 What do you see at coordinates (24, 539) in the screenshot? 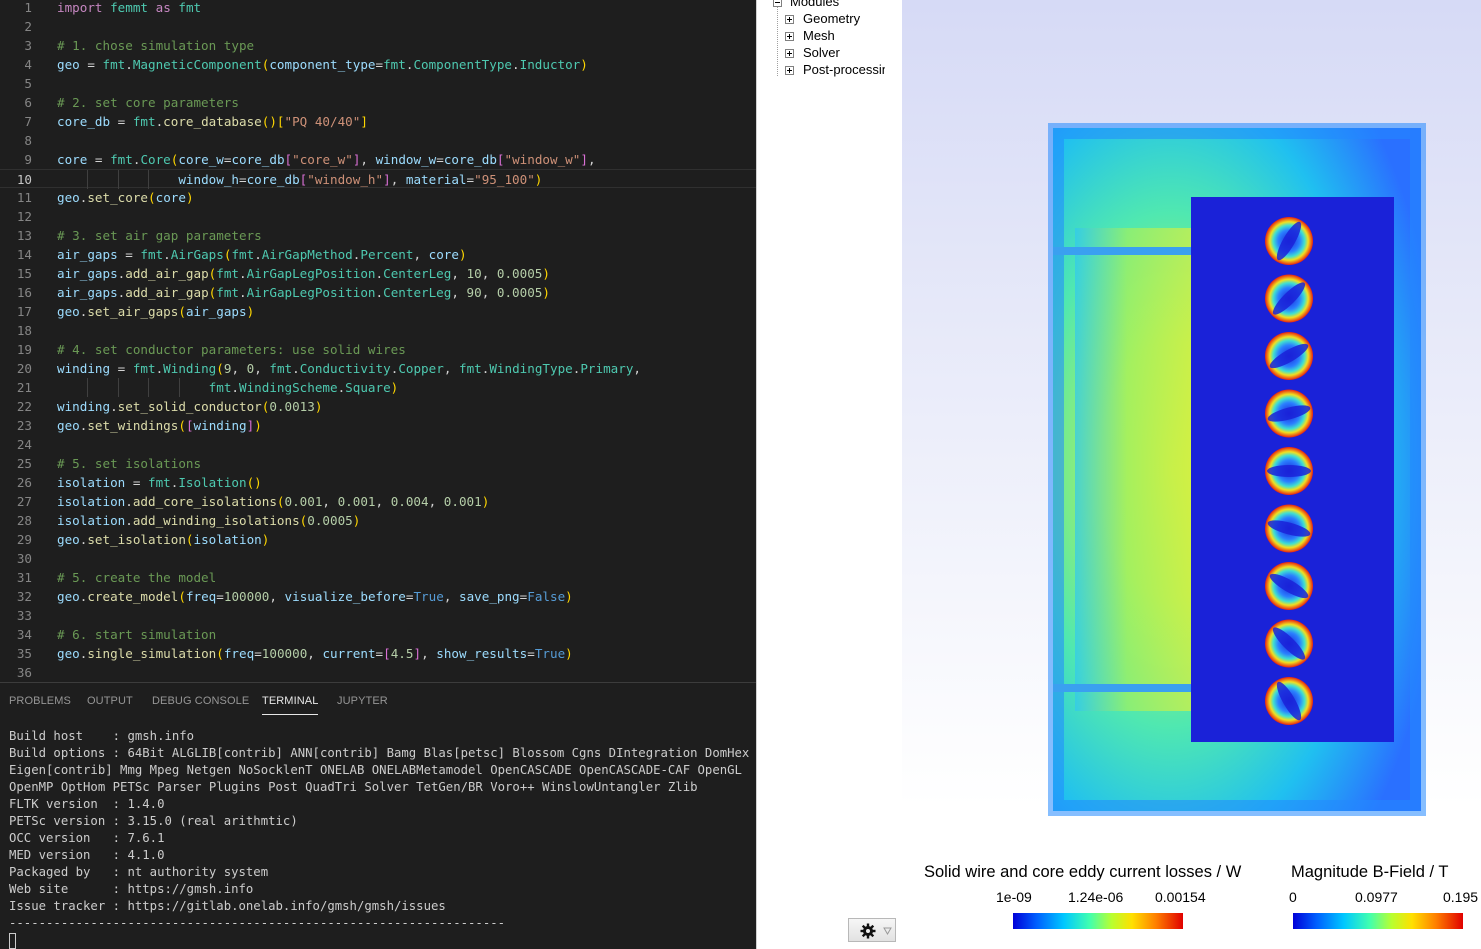
I see `line-number: 29` at bounding box center [24, 539].